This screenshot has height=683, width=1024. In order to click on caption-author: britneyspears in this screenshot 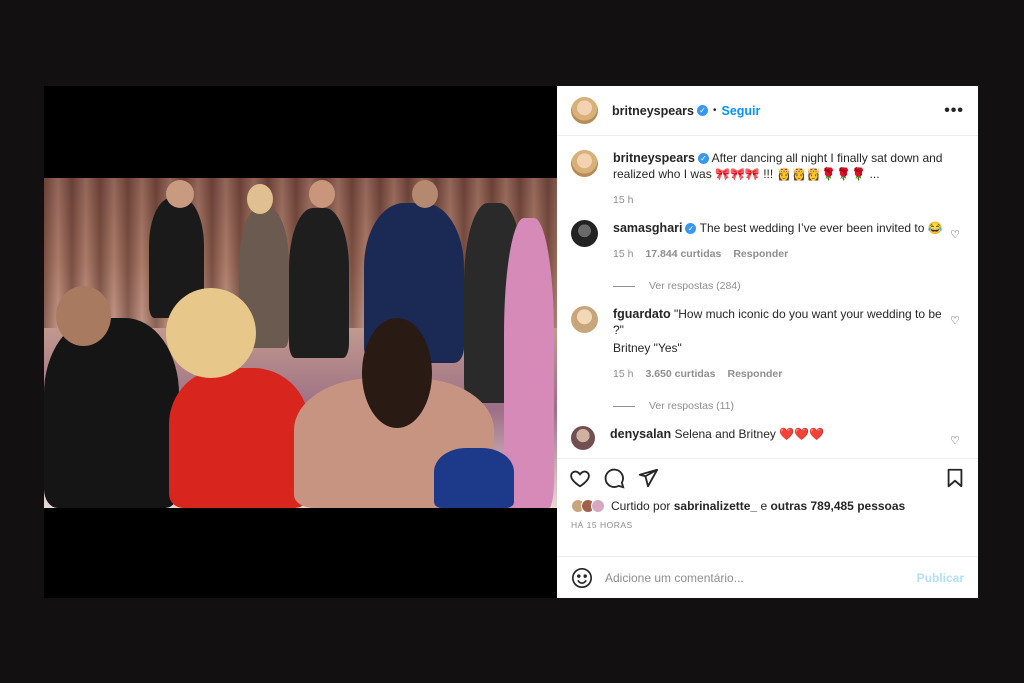, I will do `click(654, 158)`.